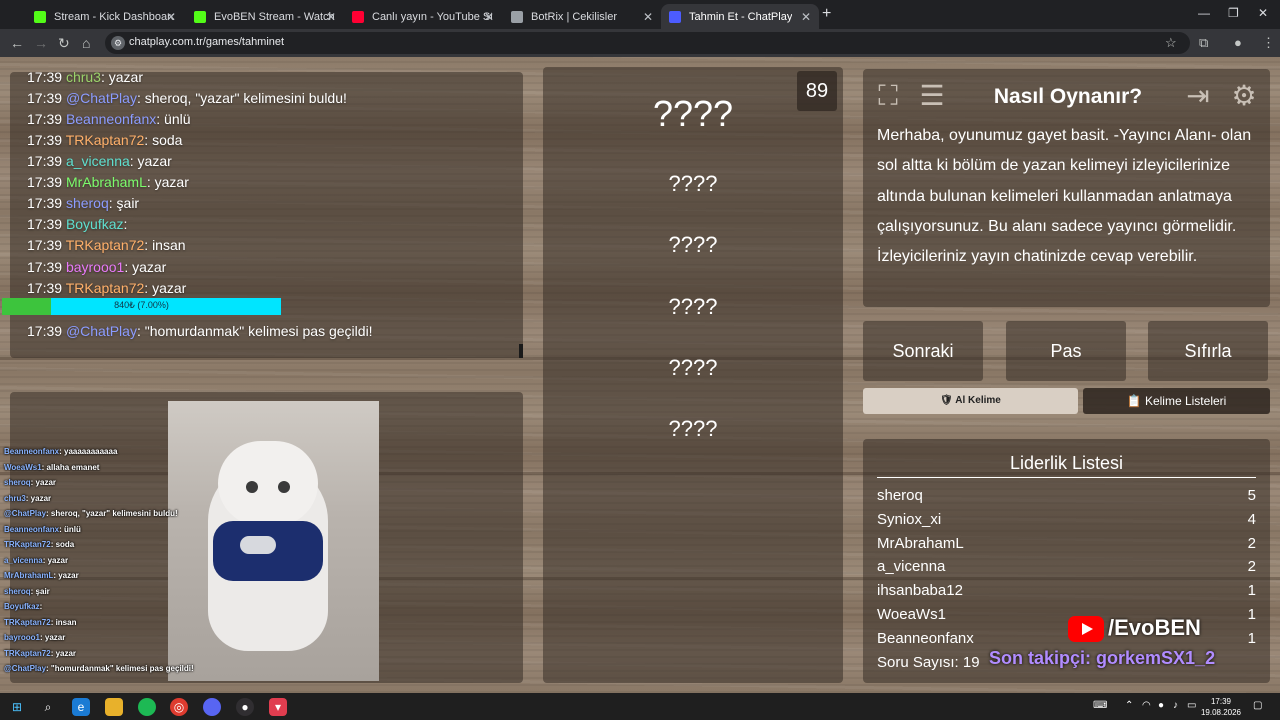 This screenshot has height=720, width=1280. I want to click on overlay-username: TRKaptan72, so click(27, 622).